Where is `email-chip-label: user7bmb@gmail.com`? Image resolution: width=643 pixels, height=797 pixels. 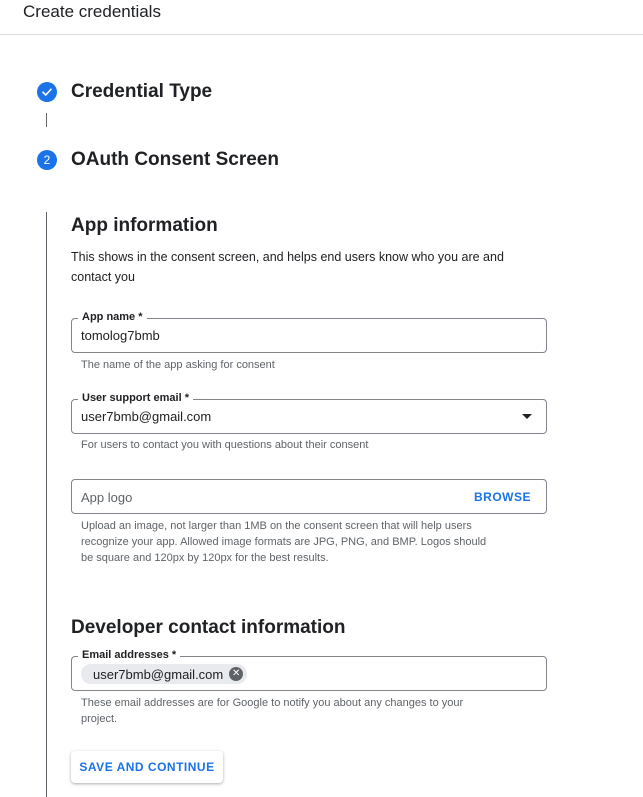 email-chip-label: user7bmb@gmail.com is located at coordinates (158, 674).